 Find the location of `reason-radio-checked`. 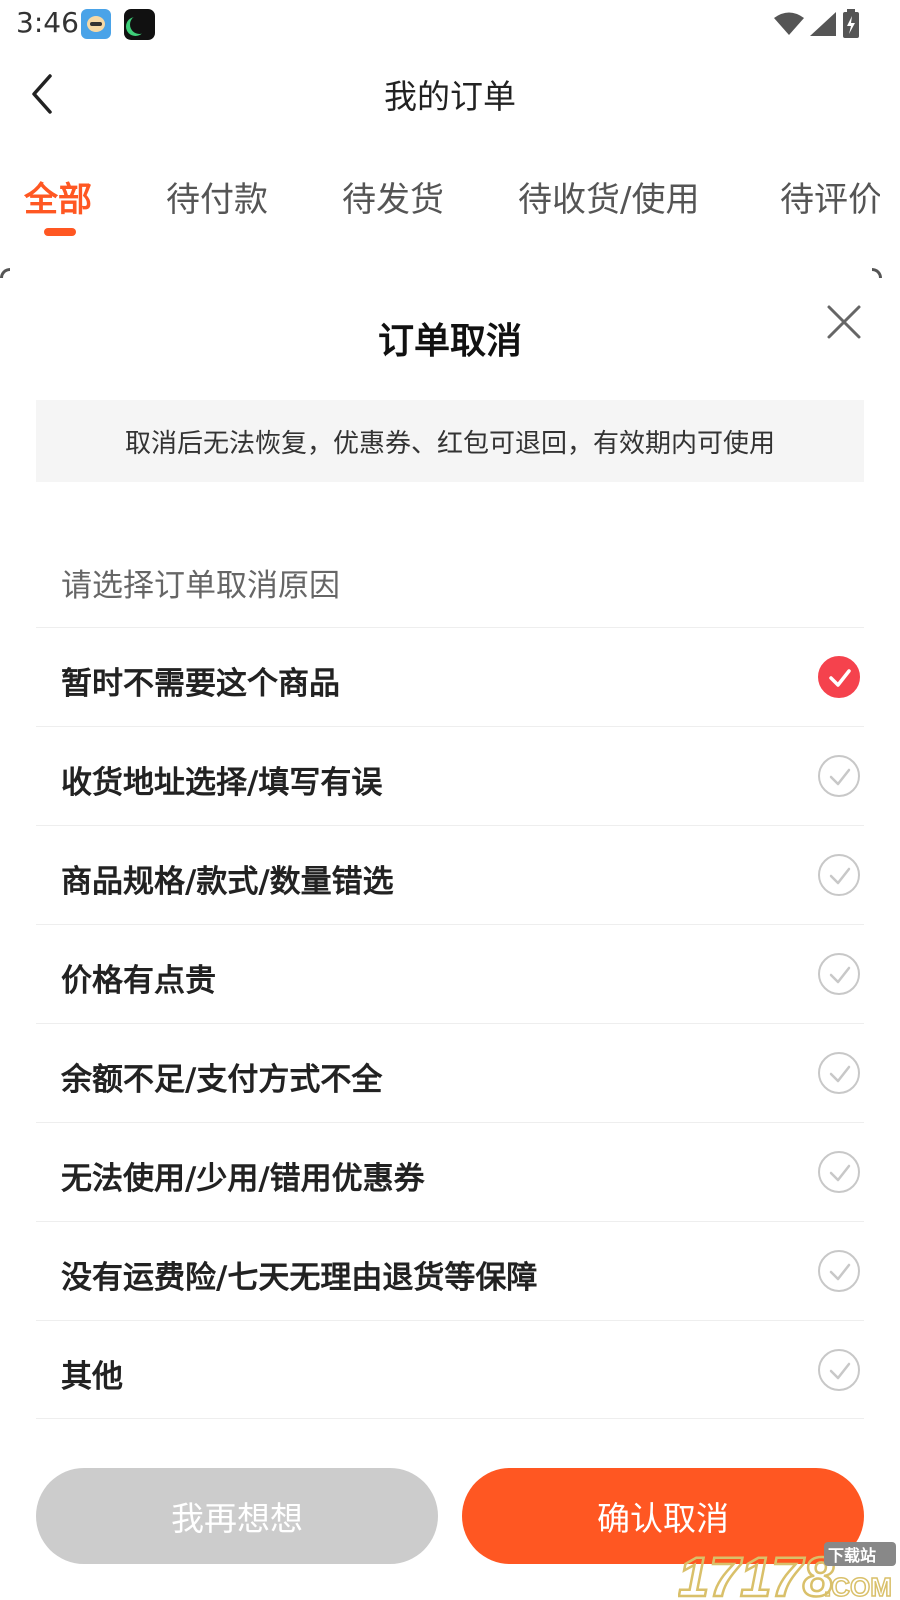

reason-radio-checked is located at coordinates (839, 677).